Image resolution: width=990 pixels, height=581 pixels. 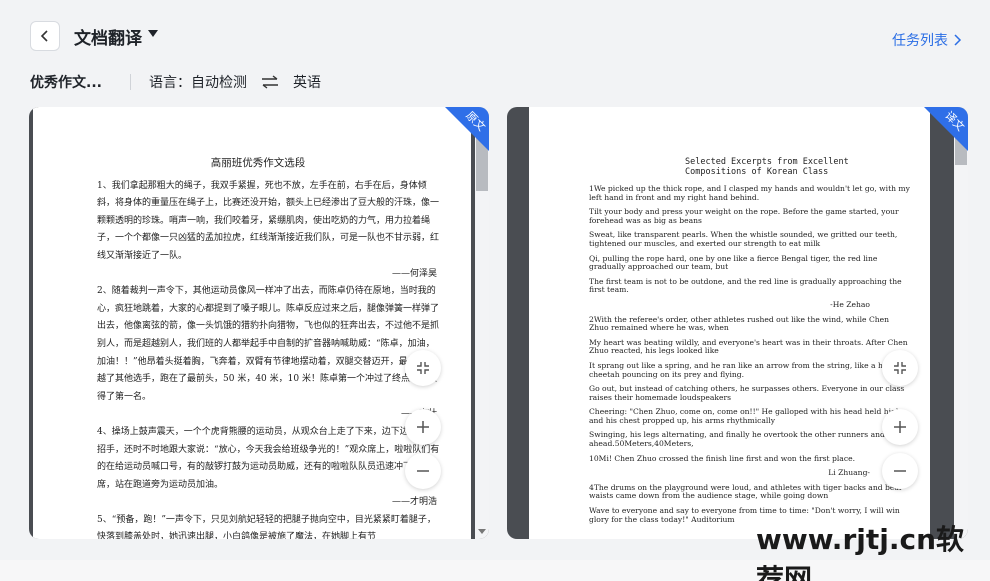 What do you see at coordinates (219, 82) in the screenshot?
I see `source-language-select: 自动检测` at bounding box center [219, 82].